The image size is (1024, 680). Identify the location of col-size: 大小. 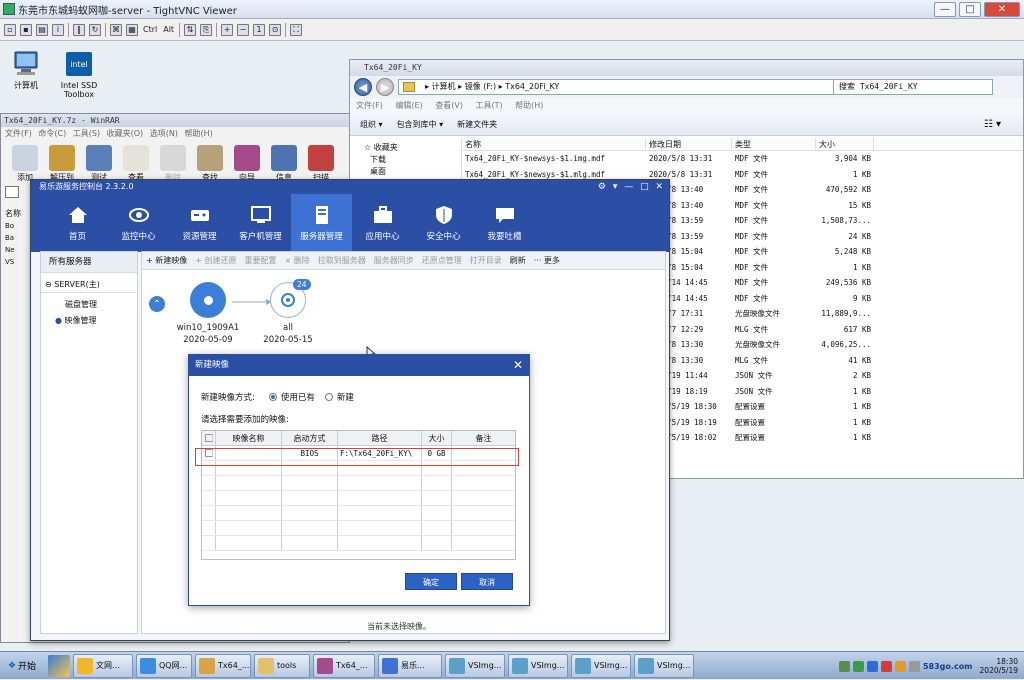
(845, 144).